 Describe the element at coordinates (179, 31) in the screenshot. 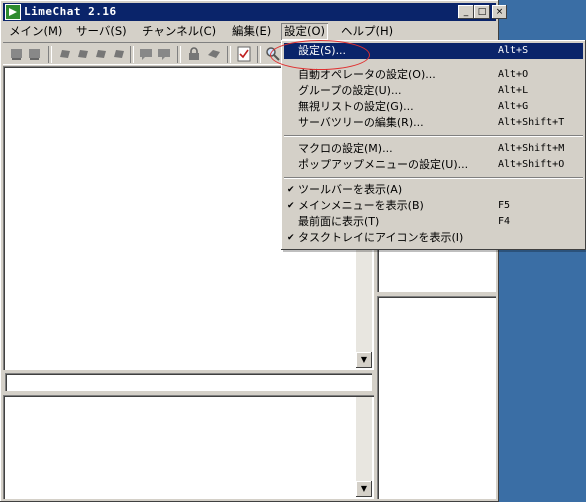

I see `menu-channel: チャンネル(C)` at that location.